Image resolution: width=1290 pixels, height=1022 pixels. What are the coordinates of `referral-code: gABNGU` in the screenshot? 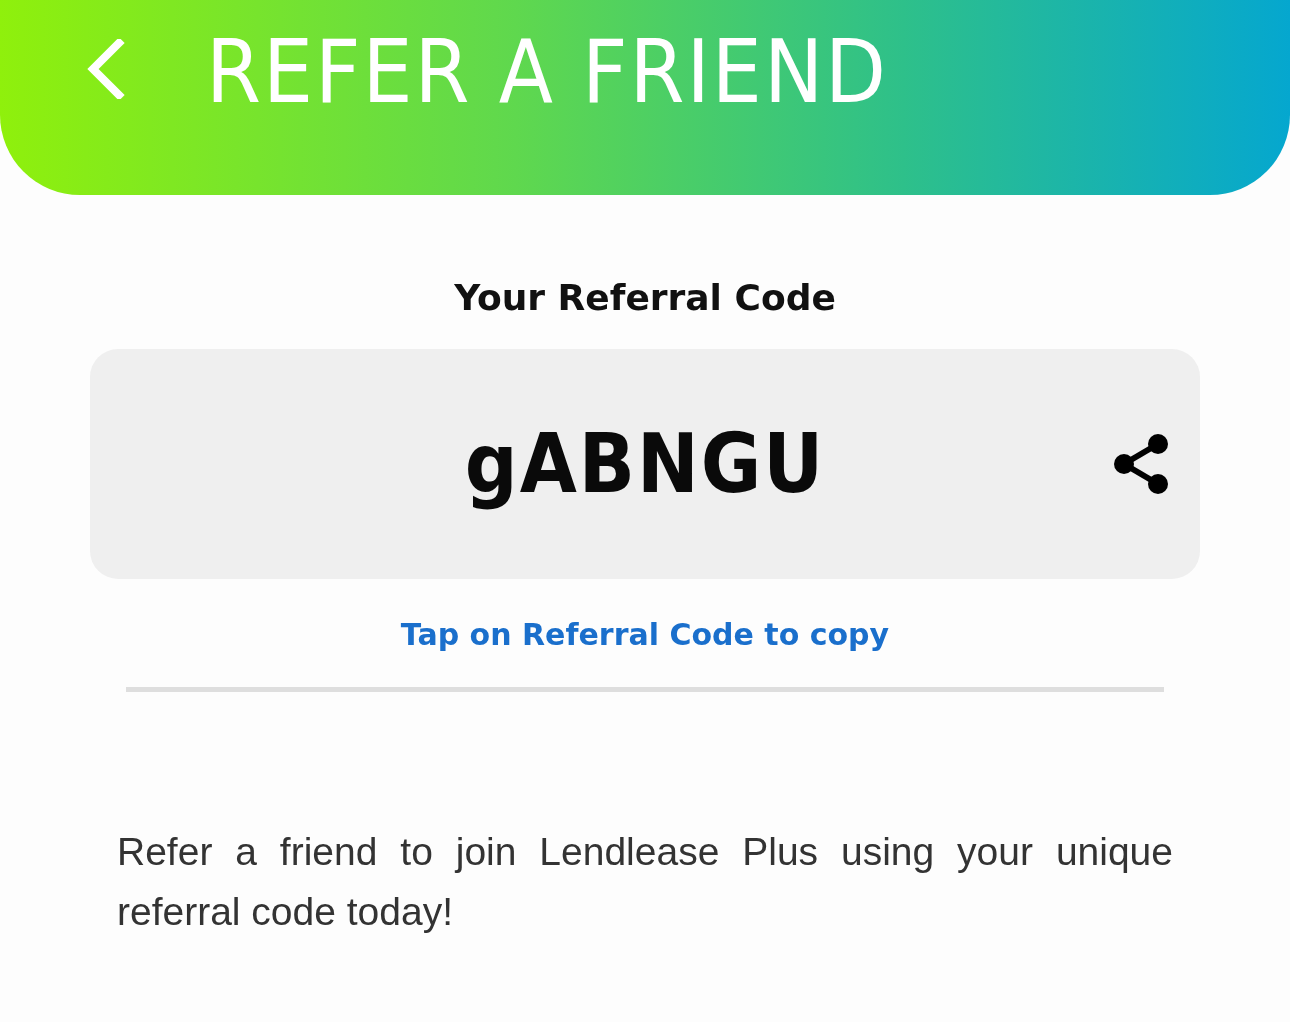 It's located at (645, 464).